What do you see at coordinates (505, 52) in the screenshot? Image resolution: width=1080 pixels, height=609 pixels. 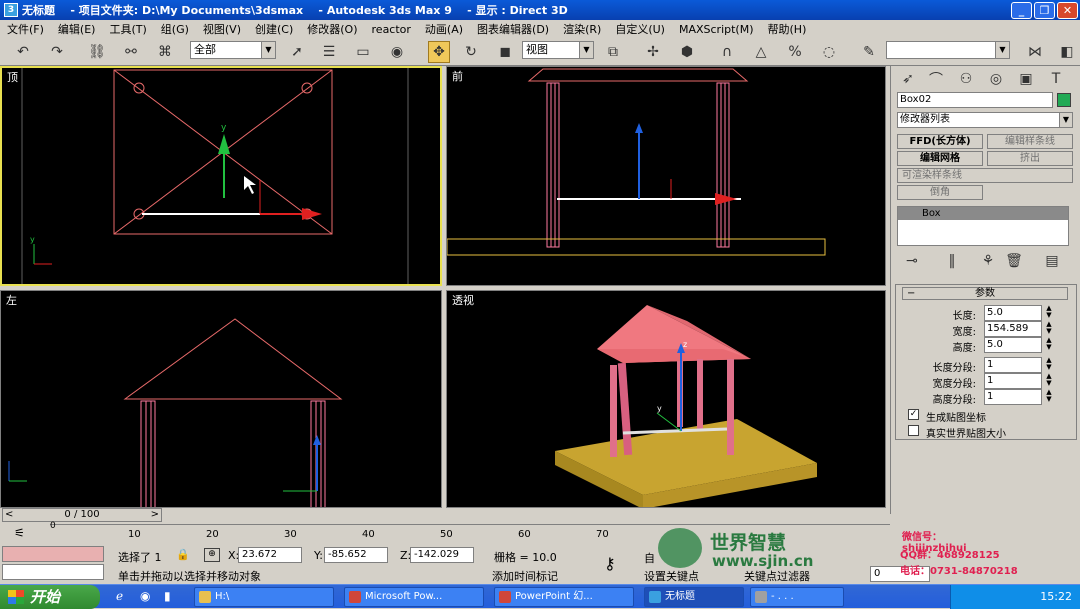 I see `scale-icon: ◼` at bounding box center [505, 52].